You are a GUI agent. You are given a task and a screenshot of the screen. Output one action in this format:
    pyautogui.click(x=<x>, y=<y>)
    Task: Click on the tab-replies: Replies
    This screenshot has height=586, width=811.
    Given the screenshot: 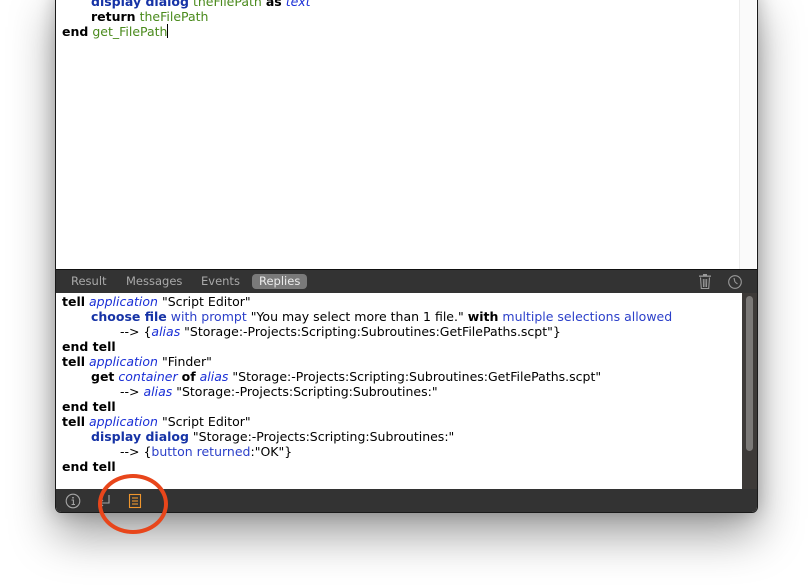 What is the action you would take?
    pyautogui.click(x=280, y=281)
    